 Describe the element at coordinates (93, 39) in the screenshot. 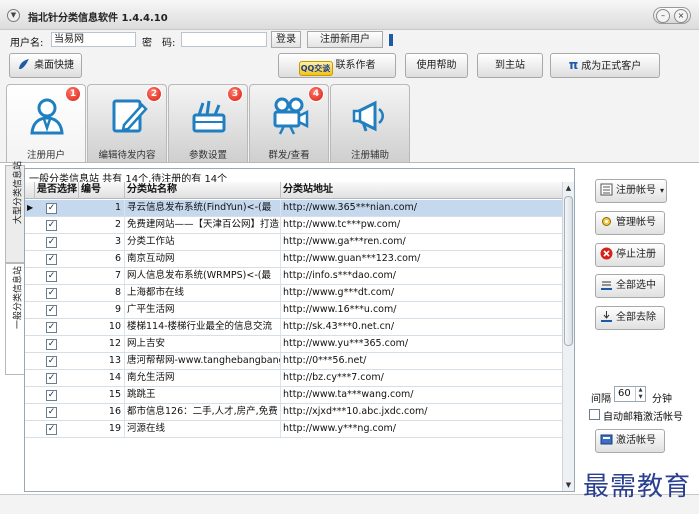

I see `username-input: 当易网` at that location.